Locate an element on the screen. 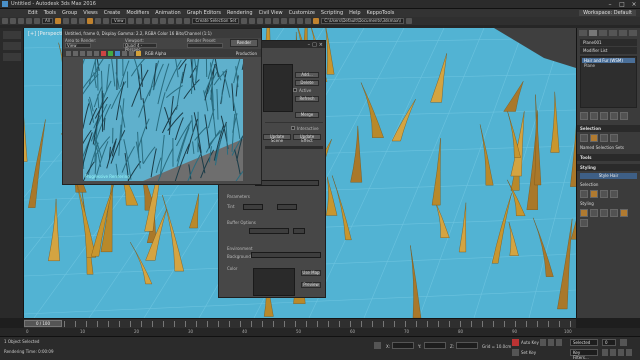 The height and width of the screenshot is (360, 640). interactive-checkbox is located at coordinates (293, 128).